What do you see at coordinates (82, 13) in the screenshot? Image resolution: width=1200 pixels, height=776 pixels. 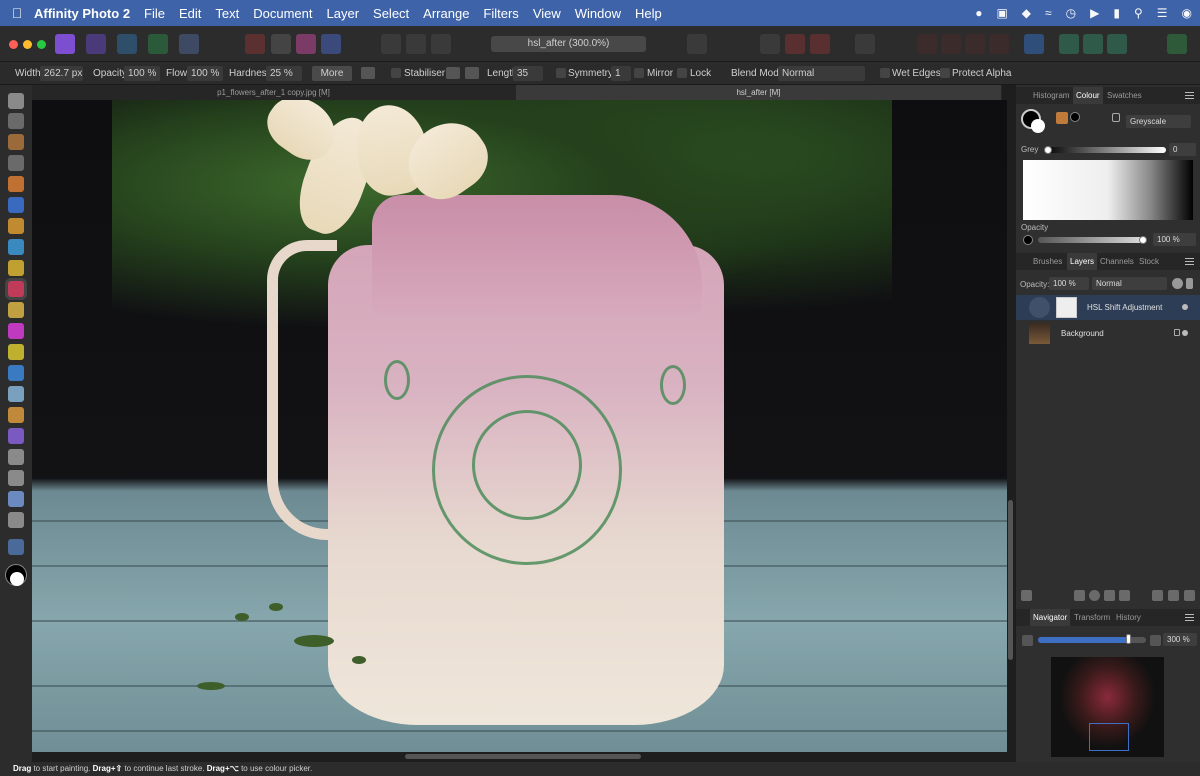 I see `app-name-menu: Affinity Photo 2` at bounding box center [82, 13].